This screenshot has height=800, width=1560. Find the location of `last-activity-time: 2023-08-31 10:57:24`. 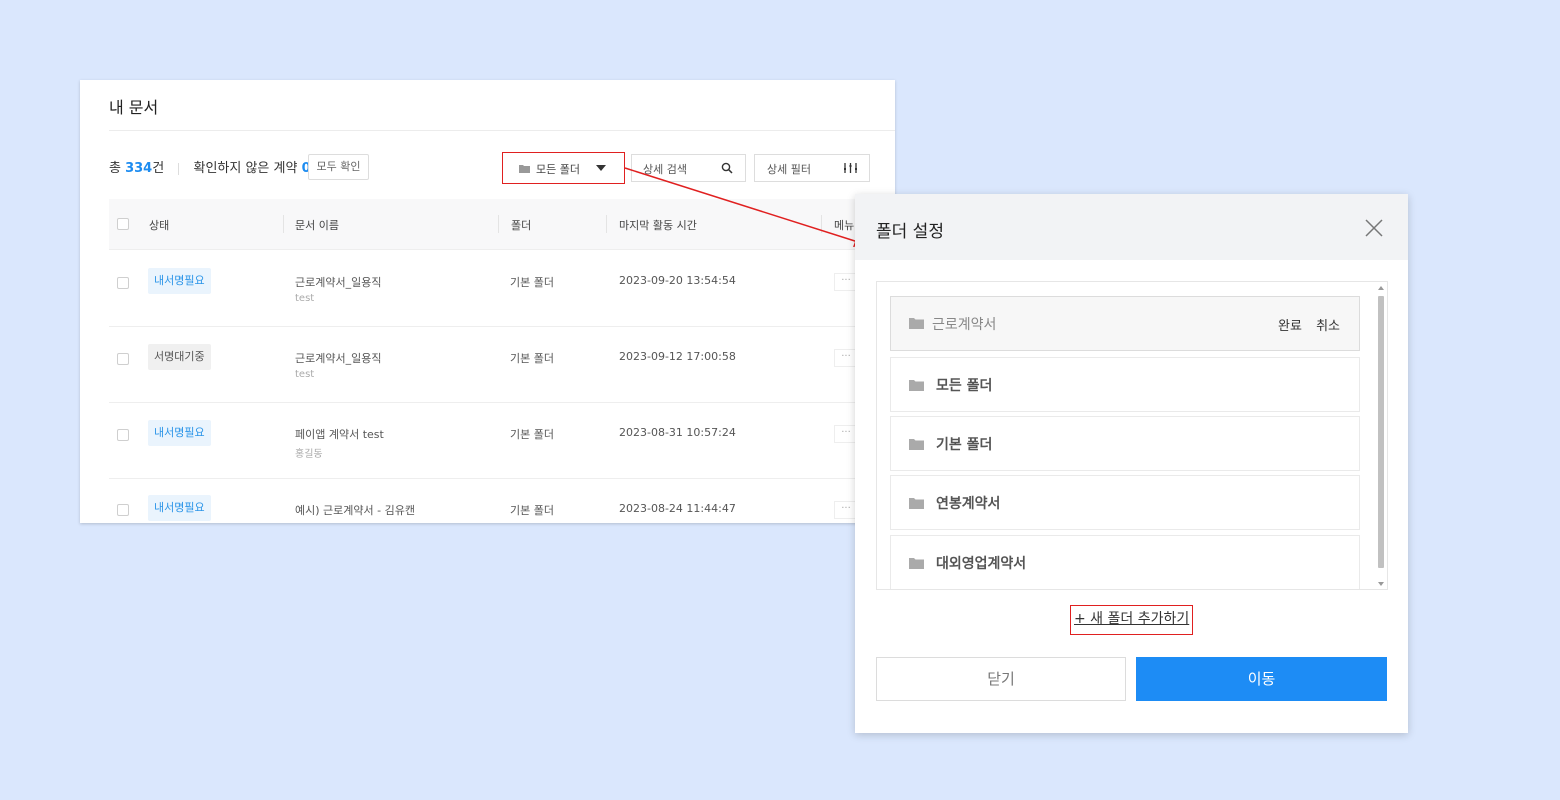

last-activity-time: 2023-08-31 10:57:24 is located at coordinates (677, 432).